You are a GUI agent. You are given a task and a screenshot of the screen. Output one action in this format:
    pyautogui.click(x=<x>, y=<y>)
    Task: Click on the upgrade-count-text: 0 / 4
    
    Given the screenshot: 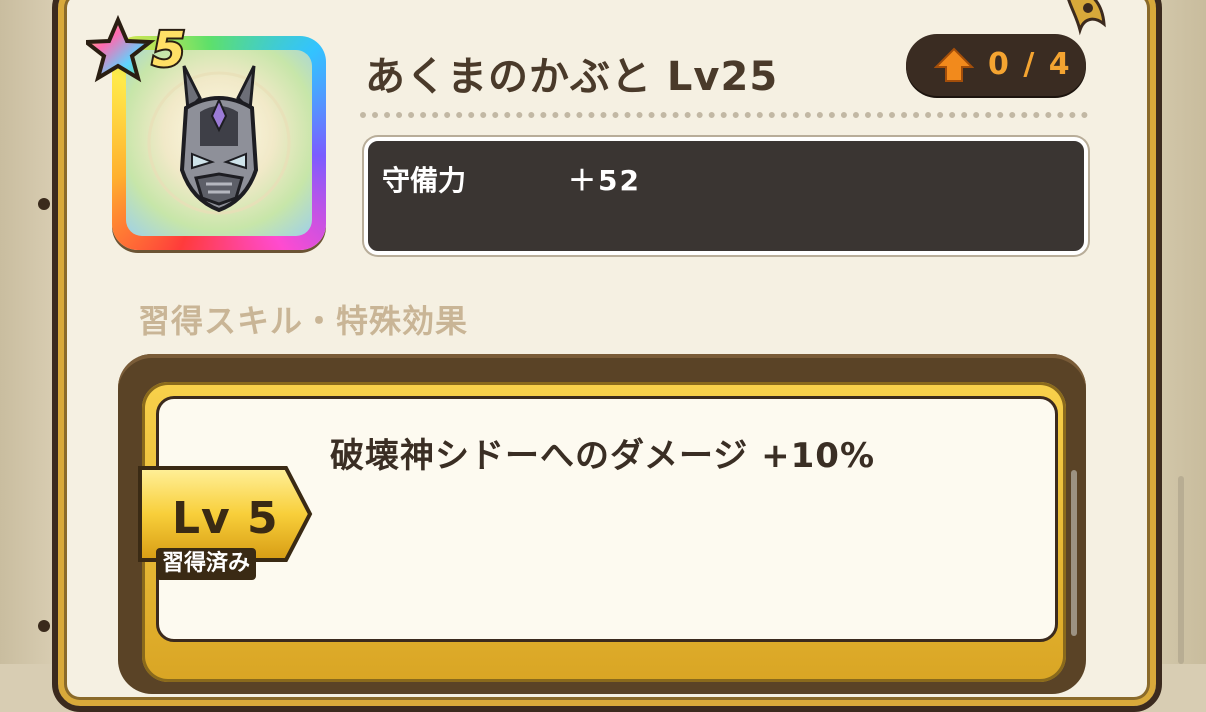 What is the action you would take?
    pyautogui.click(x=1030, y=64)
    